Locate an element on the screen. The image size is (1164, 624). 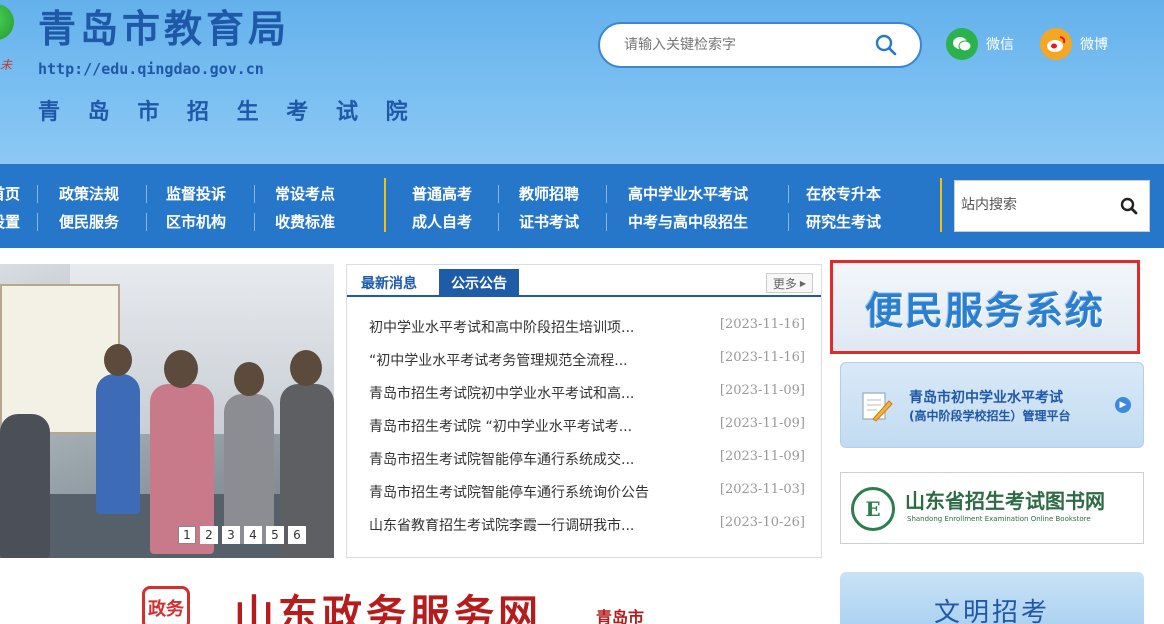
nav-teacher: 教师招聘 is located at coordinates (549, 193).